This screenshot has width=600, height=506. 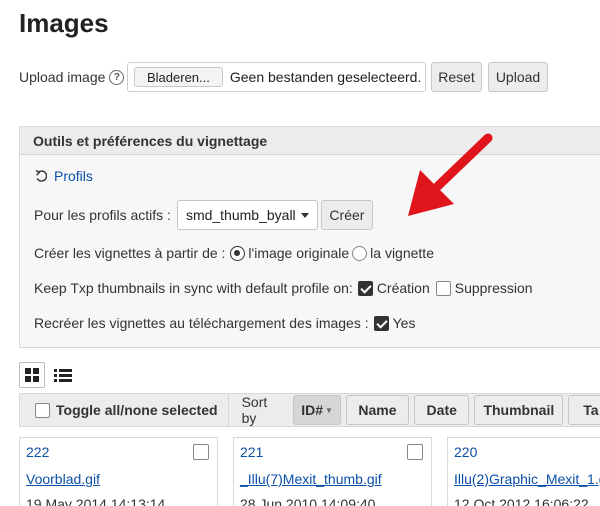 What do you see at coordinates (240, 215) in the screenshot?
I see `profile-select-value: smd_thumb_byall` at bounding box center [240, 215].